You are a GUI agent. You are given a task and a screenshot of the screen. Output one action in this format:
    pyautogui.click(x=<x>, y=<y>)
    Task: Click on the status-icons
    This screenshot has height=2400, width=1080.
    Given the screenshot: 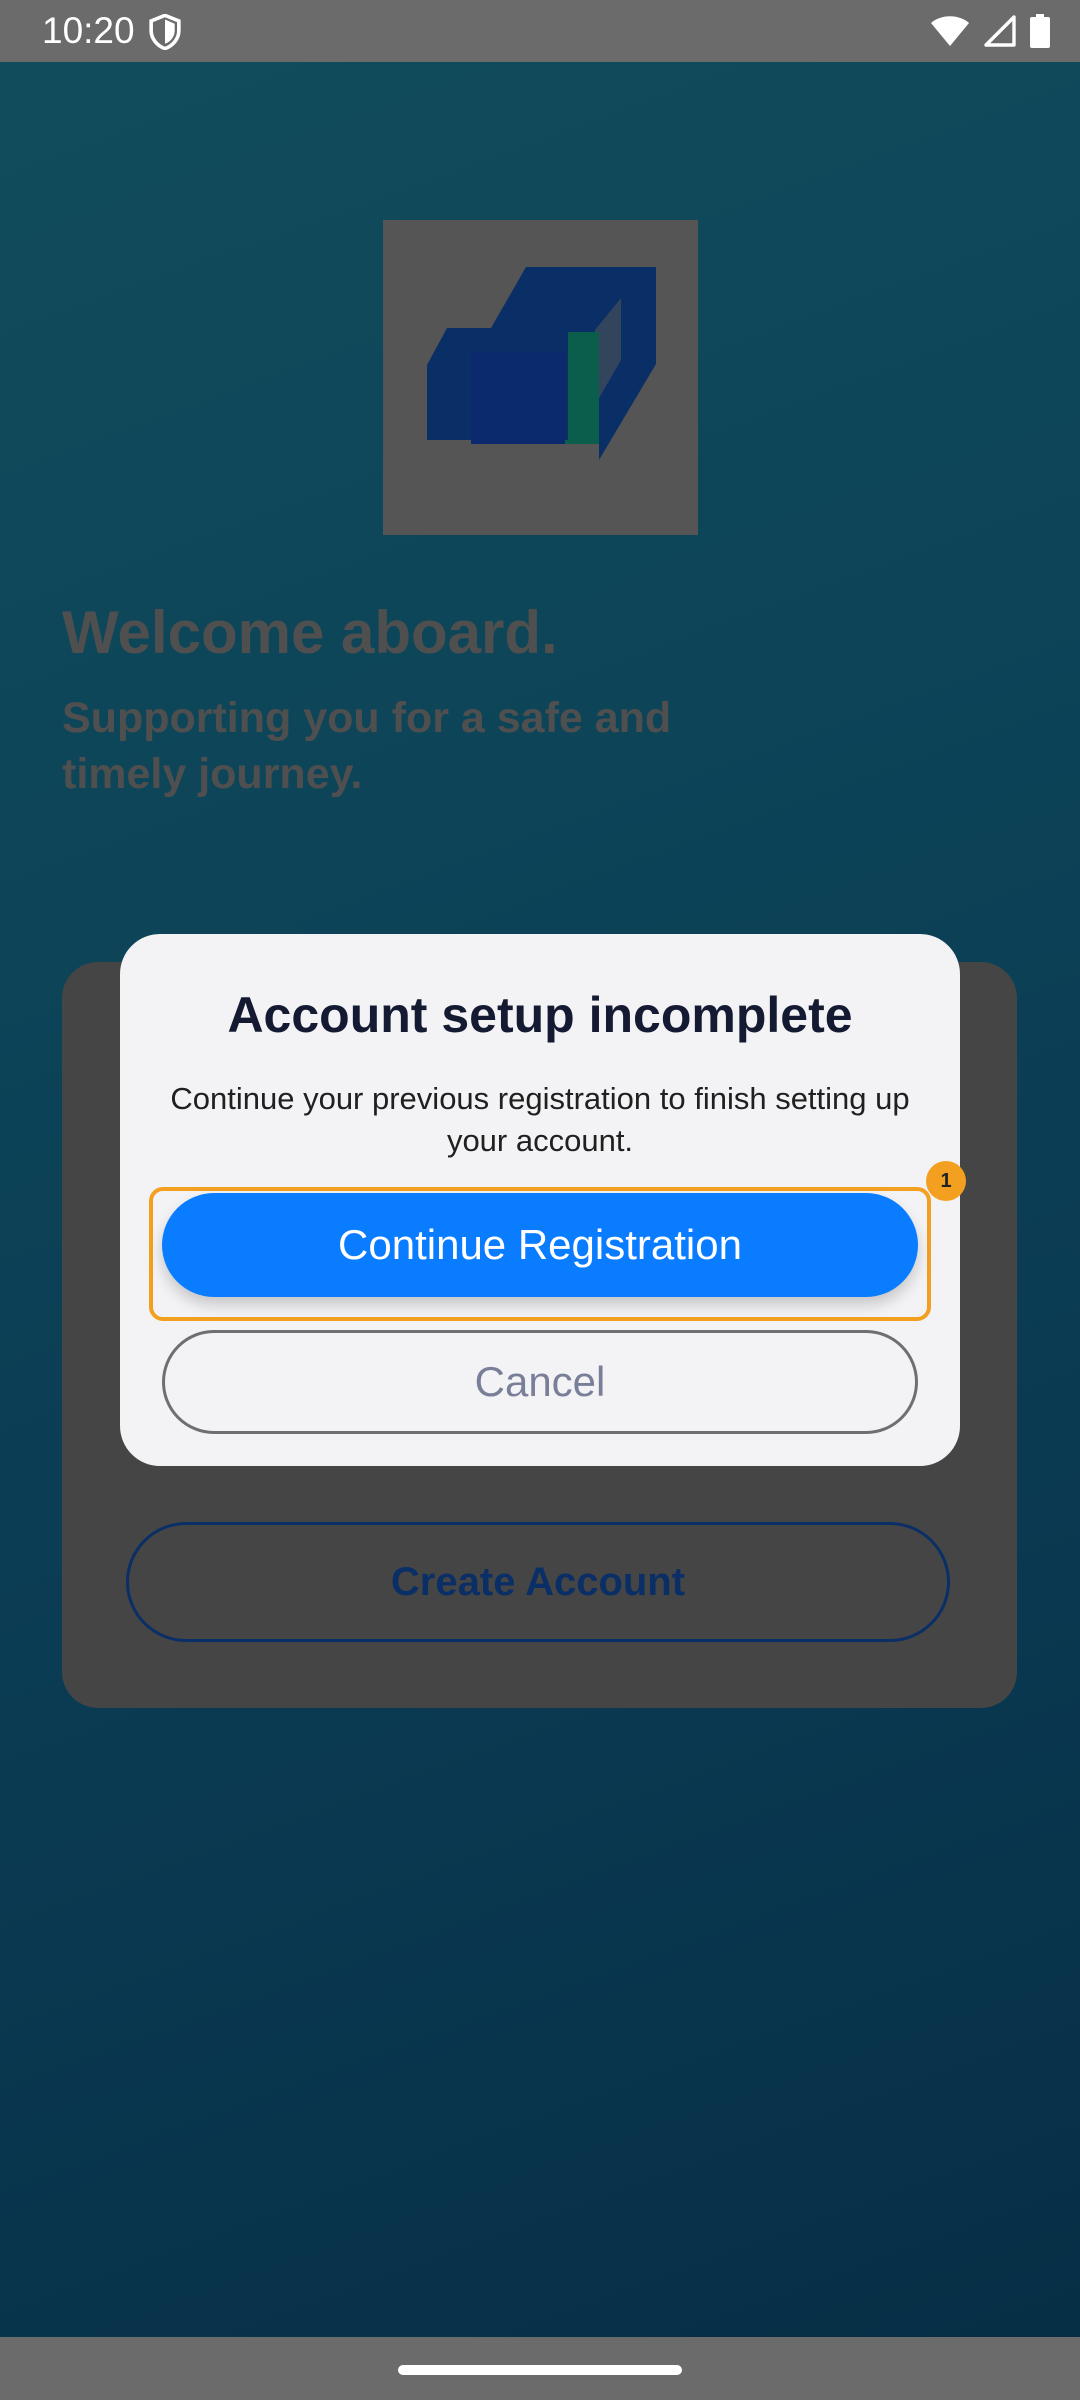 What is the action you would take?
    pyautogui.click(x=990, y=31)
    